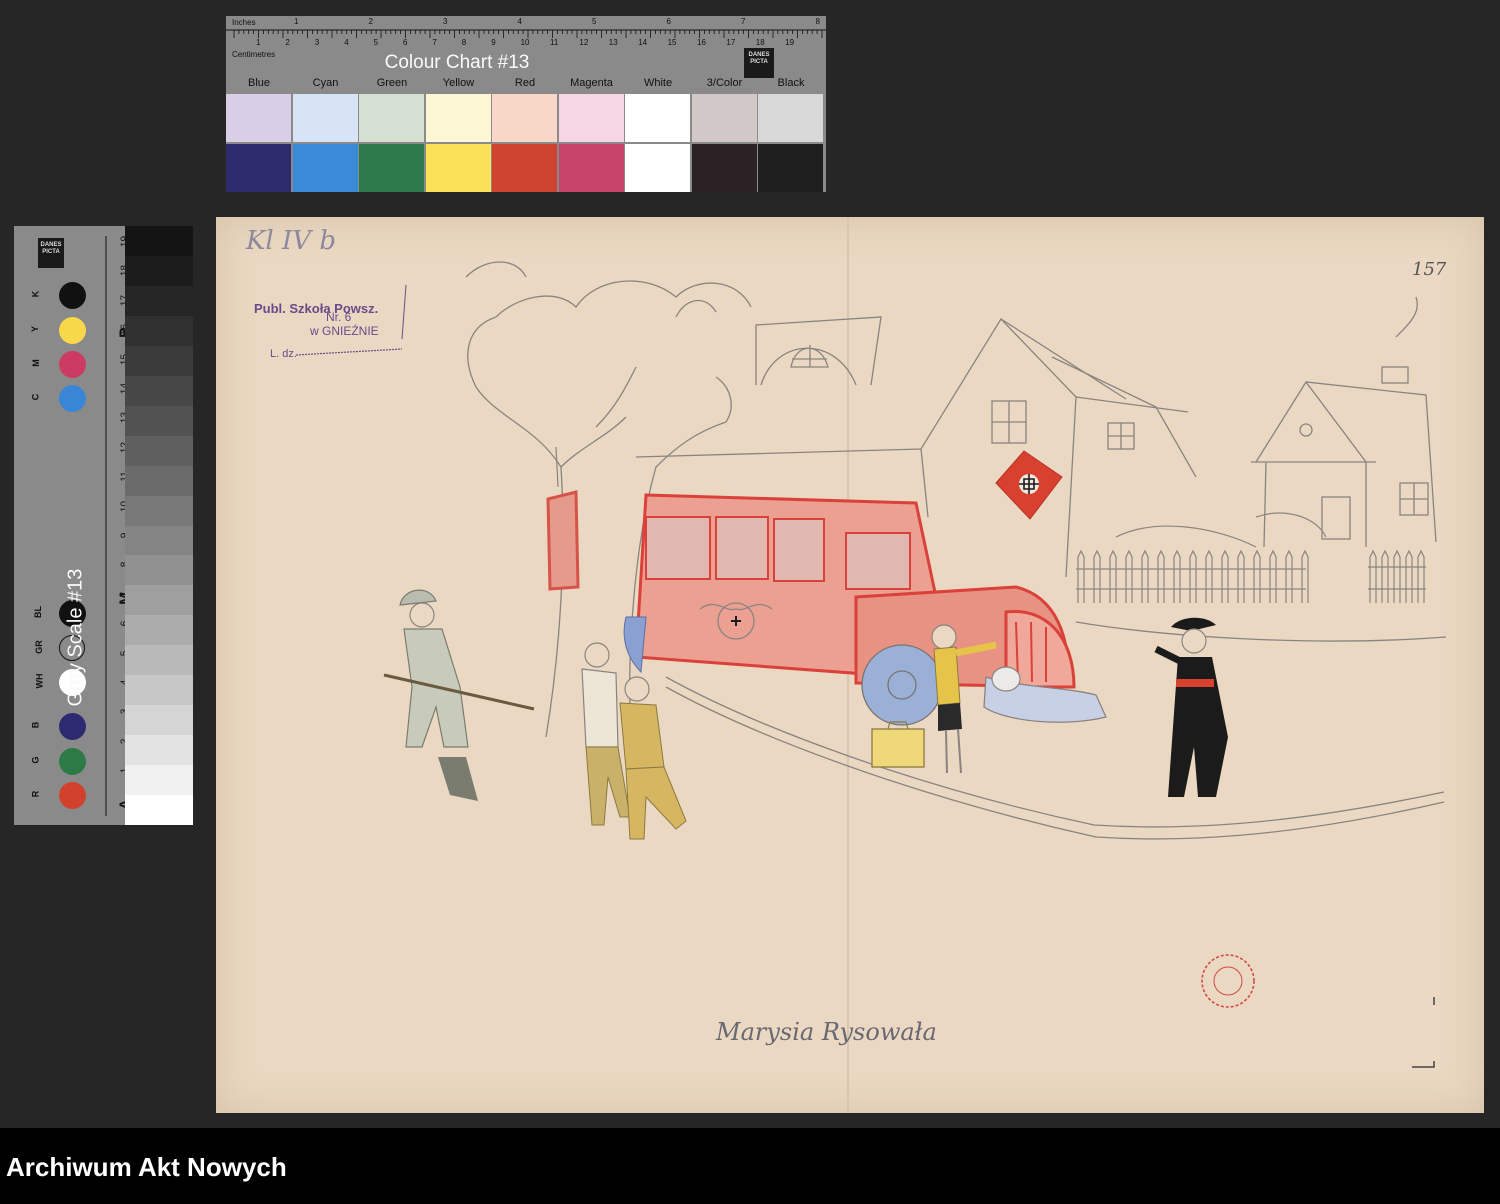 The width and height of the screenshot is (1500, 1204). I want to click on colour-label: Red, so click(525, 83).